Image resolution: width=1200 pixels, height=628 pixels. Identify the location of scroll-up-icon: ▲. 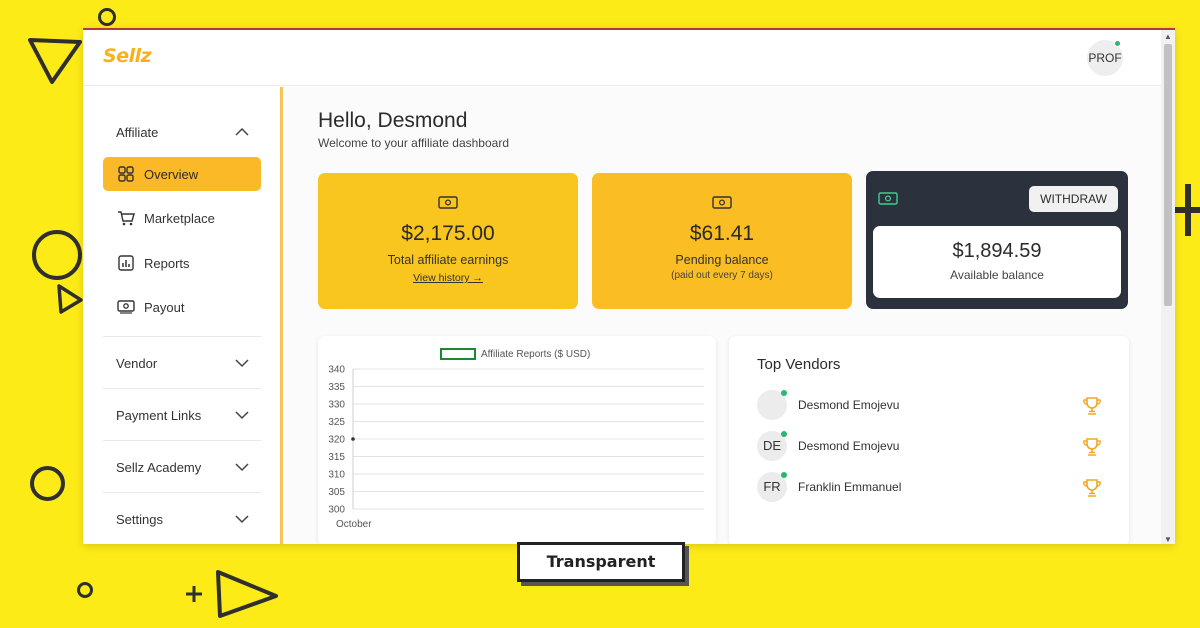
(1168, 36).